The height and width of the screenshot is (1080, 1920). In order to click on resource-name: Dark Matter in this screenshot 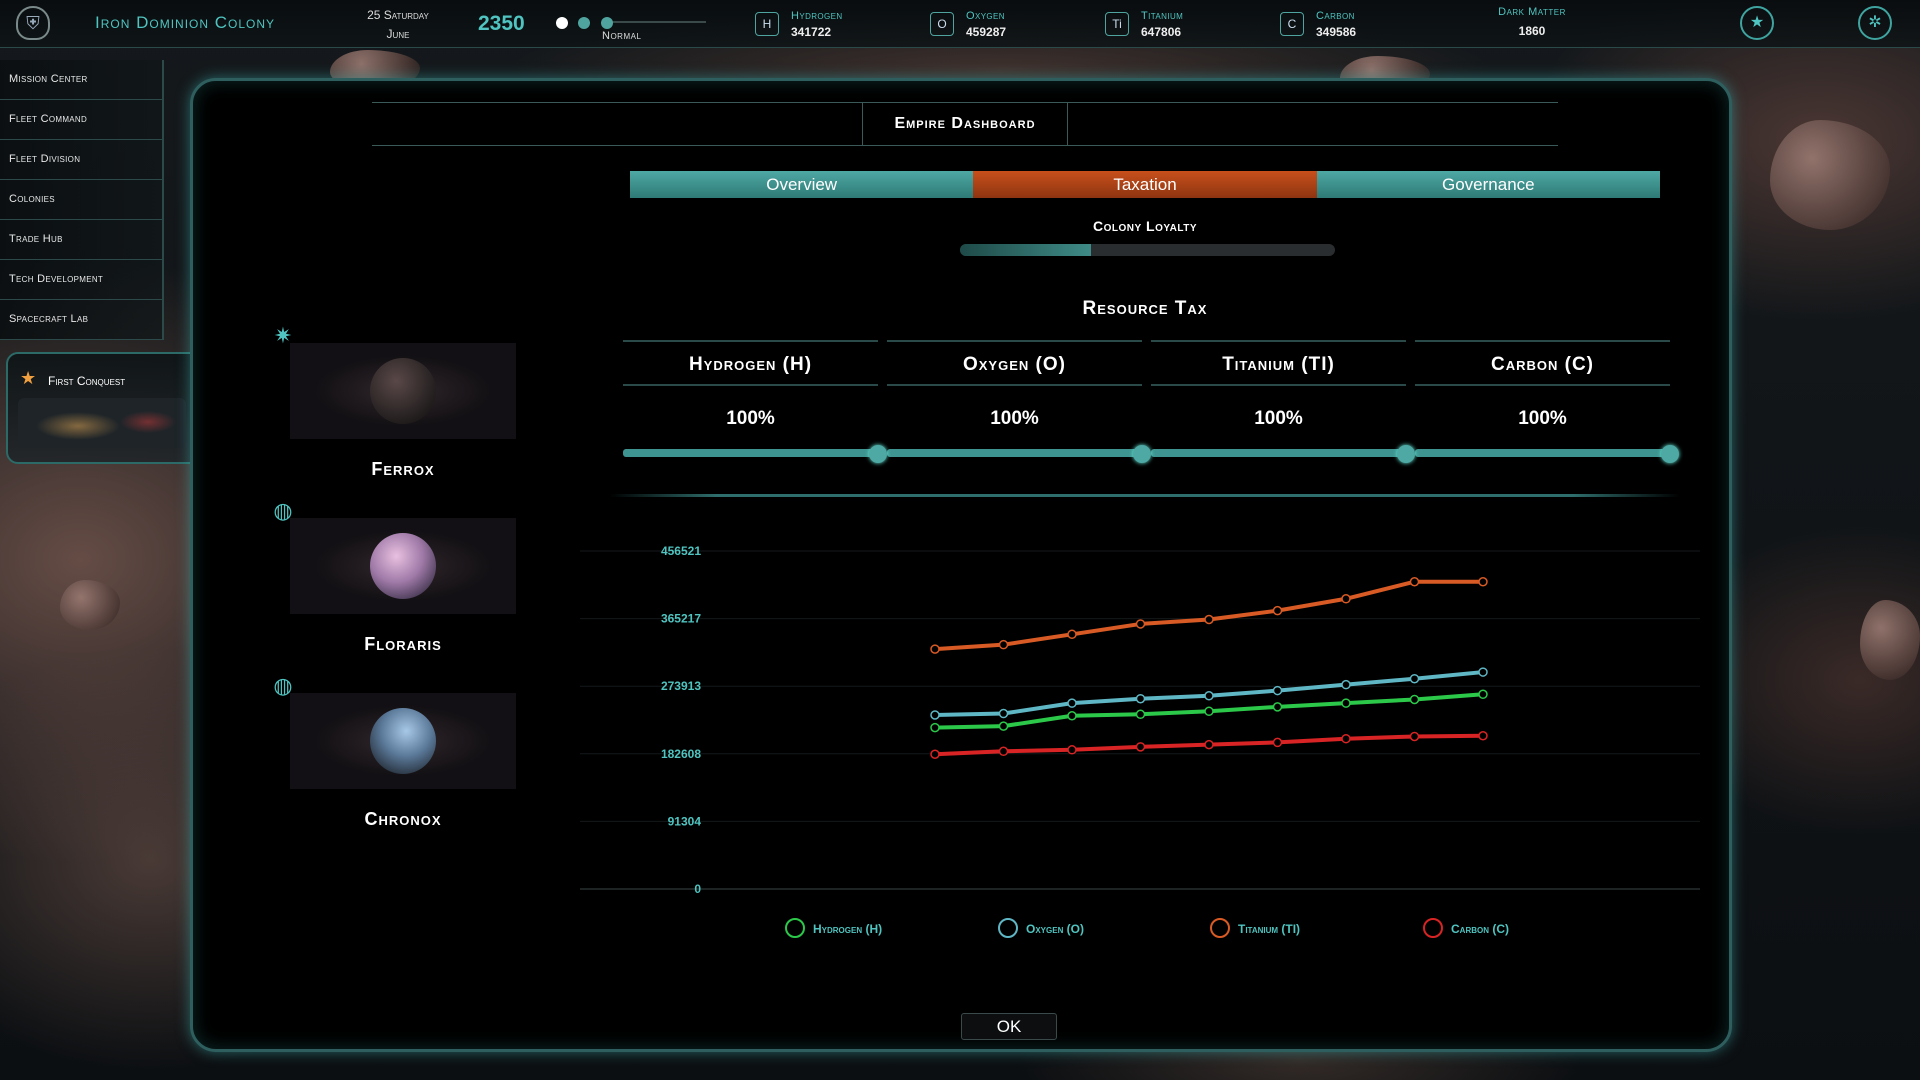, I will do `click(1532, 12)`.